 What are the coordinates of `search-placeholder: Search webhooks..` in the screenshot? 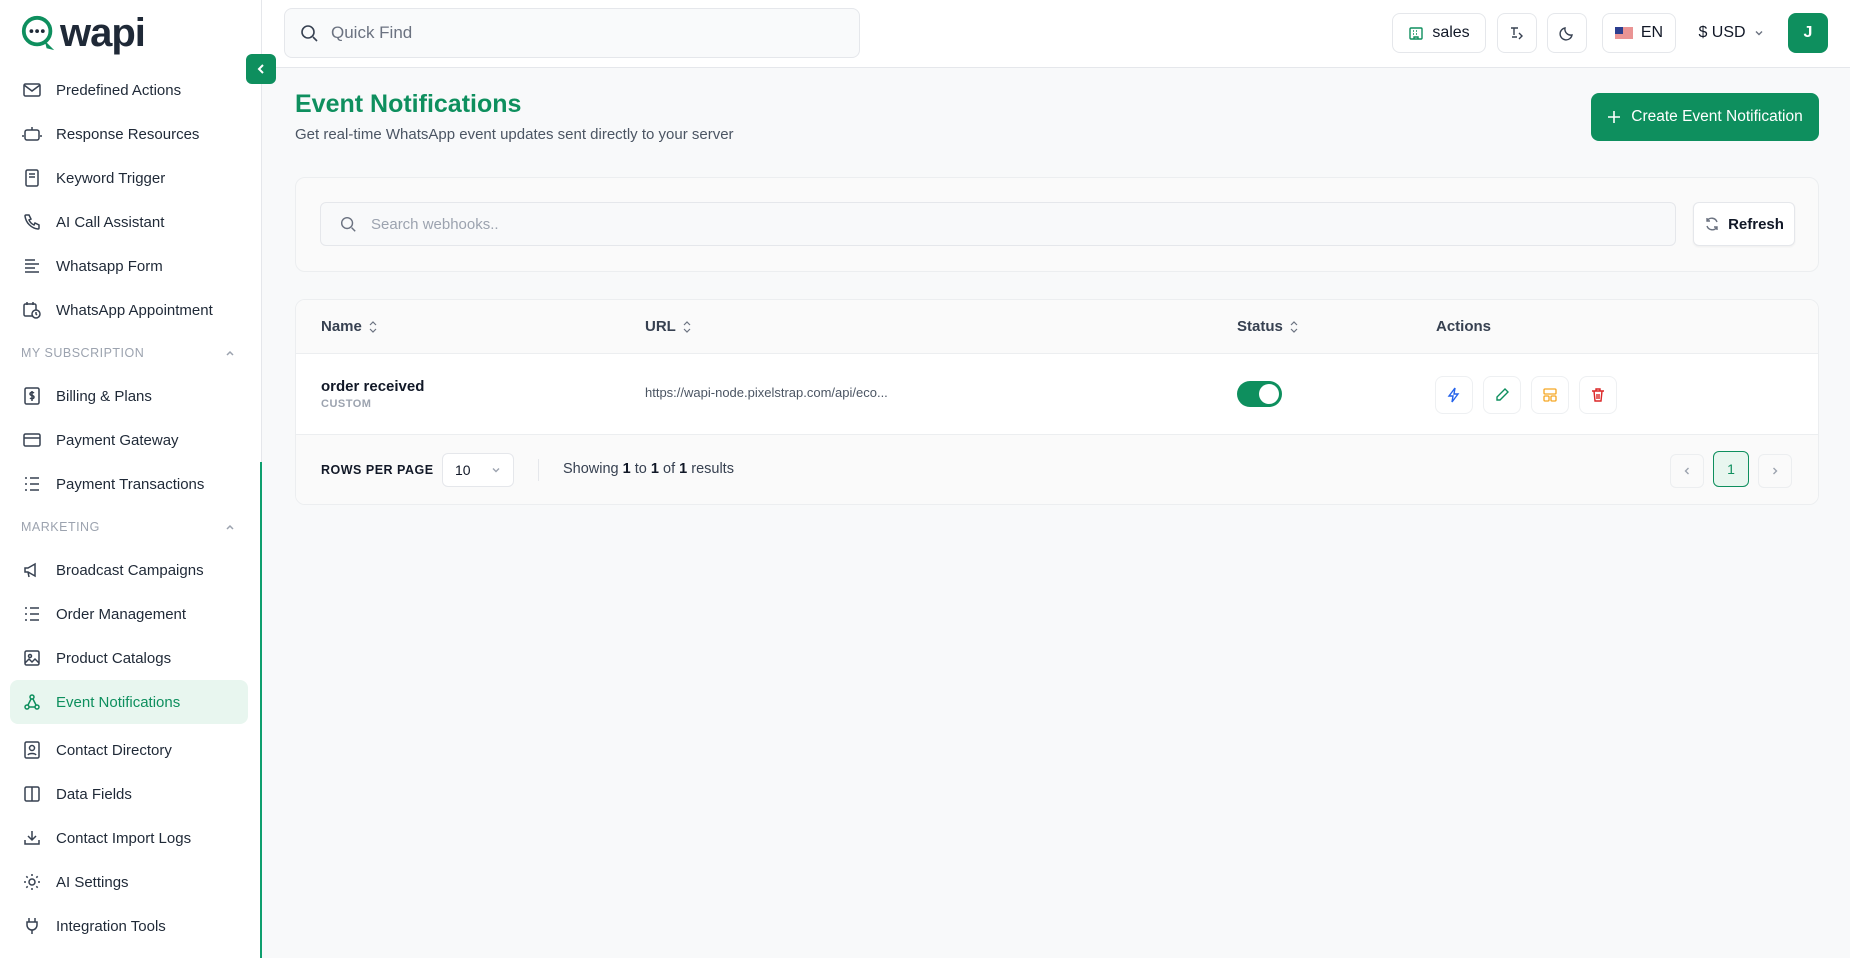 It's located at (435, 224).